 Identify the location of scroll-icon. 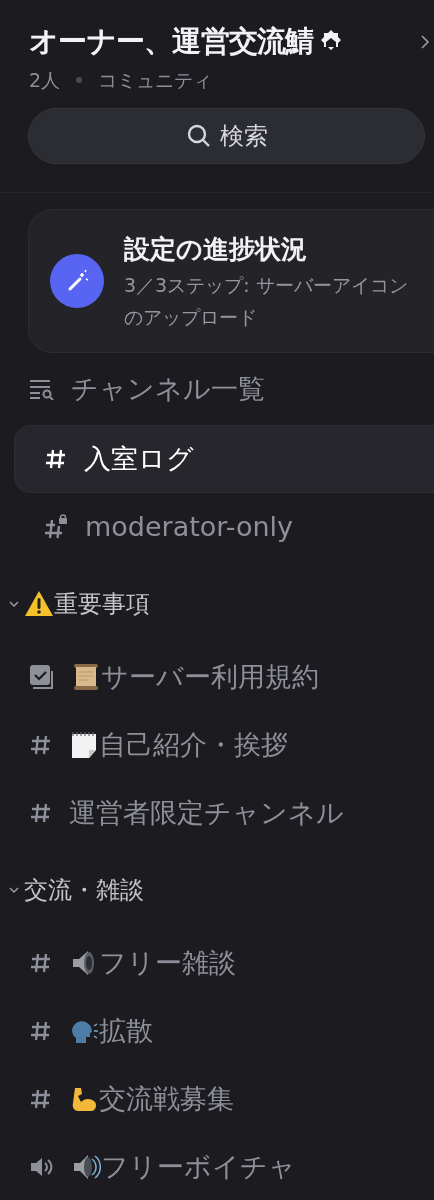
(86, 677).